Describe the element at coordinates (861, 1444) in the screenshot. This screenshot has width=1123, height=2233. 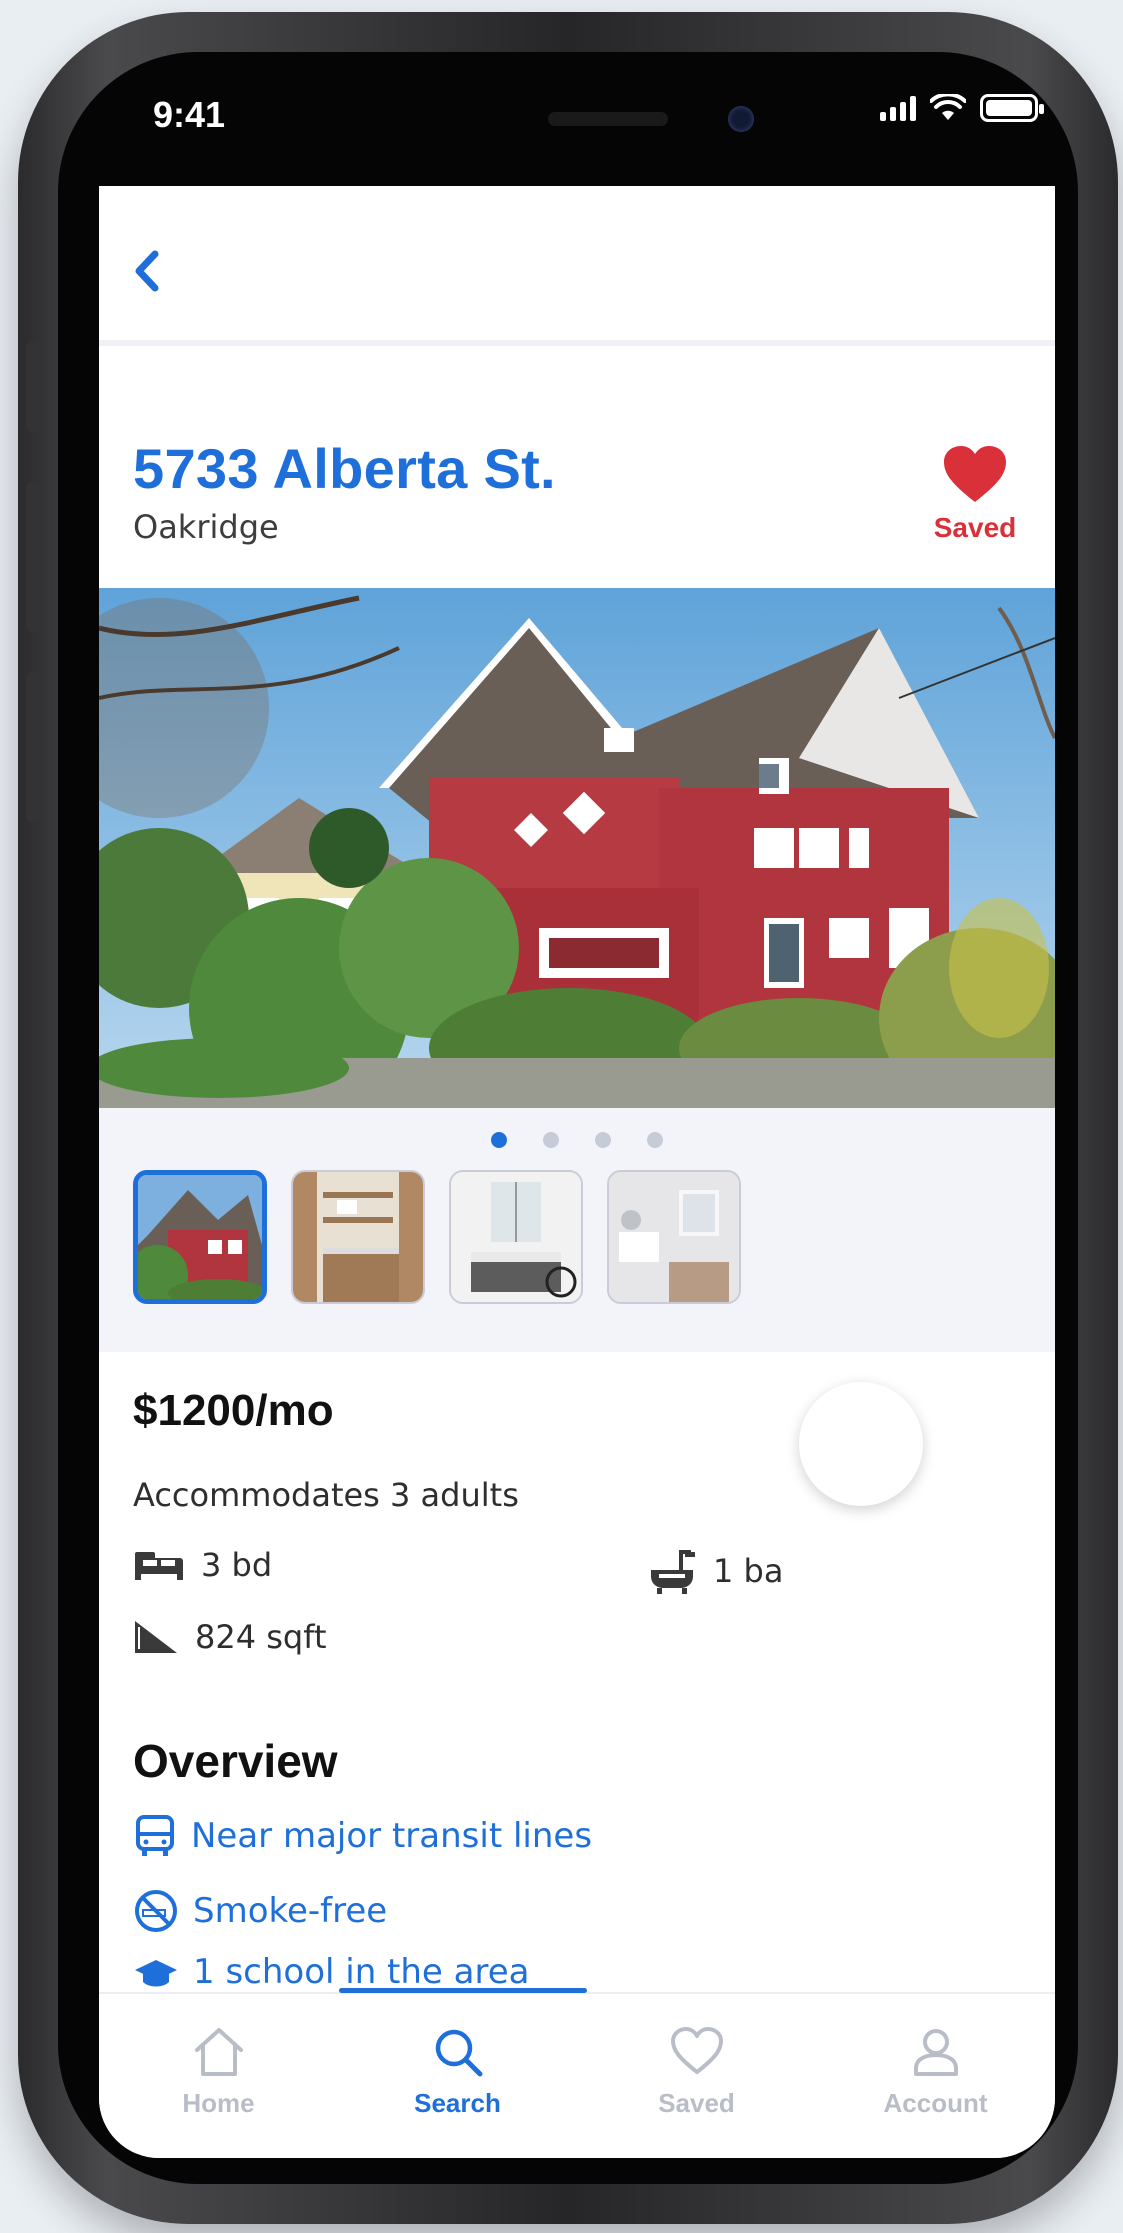
I see `floating-action-button` at that location.